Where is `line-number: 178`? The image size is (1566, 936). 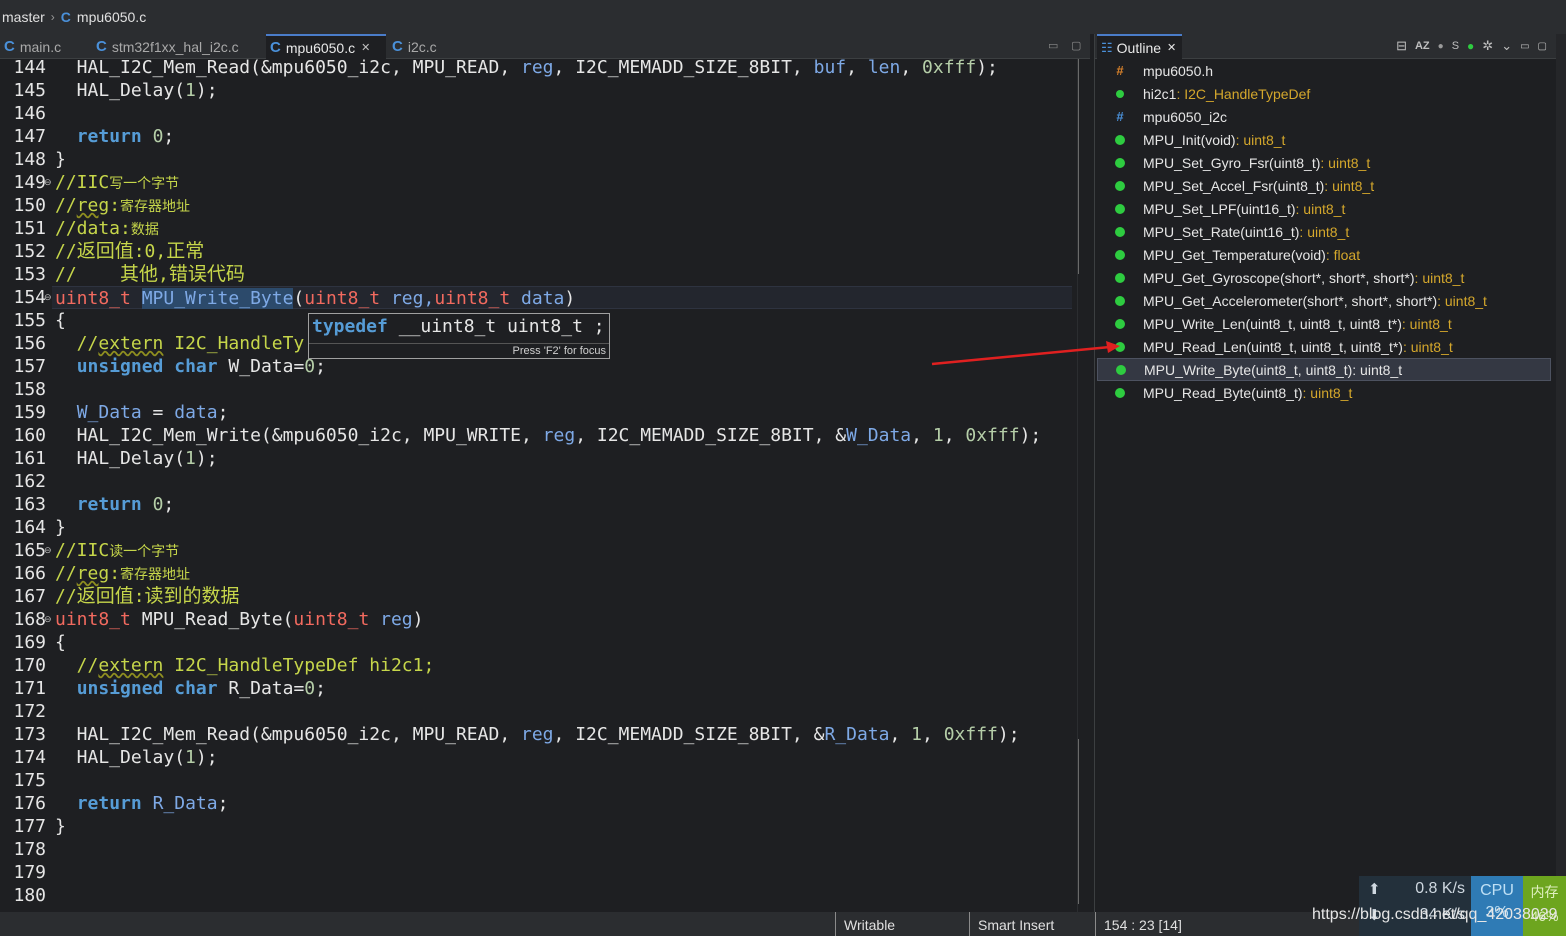
line-number: 178 is located at coordinates (29, 849).